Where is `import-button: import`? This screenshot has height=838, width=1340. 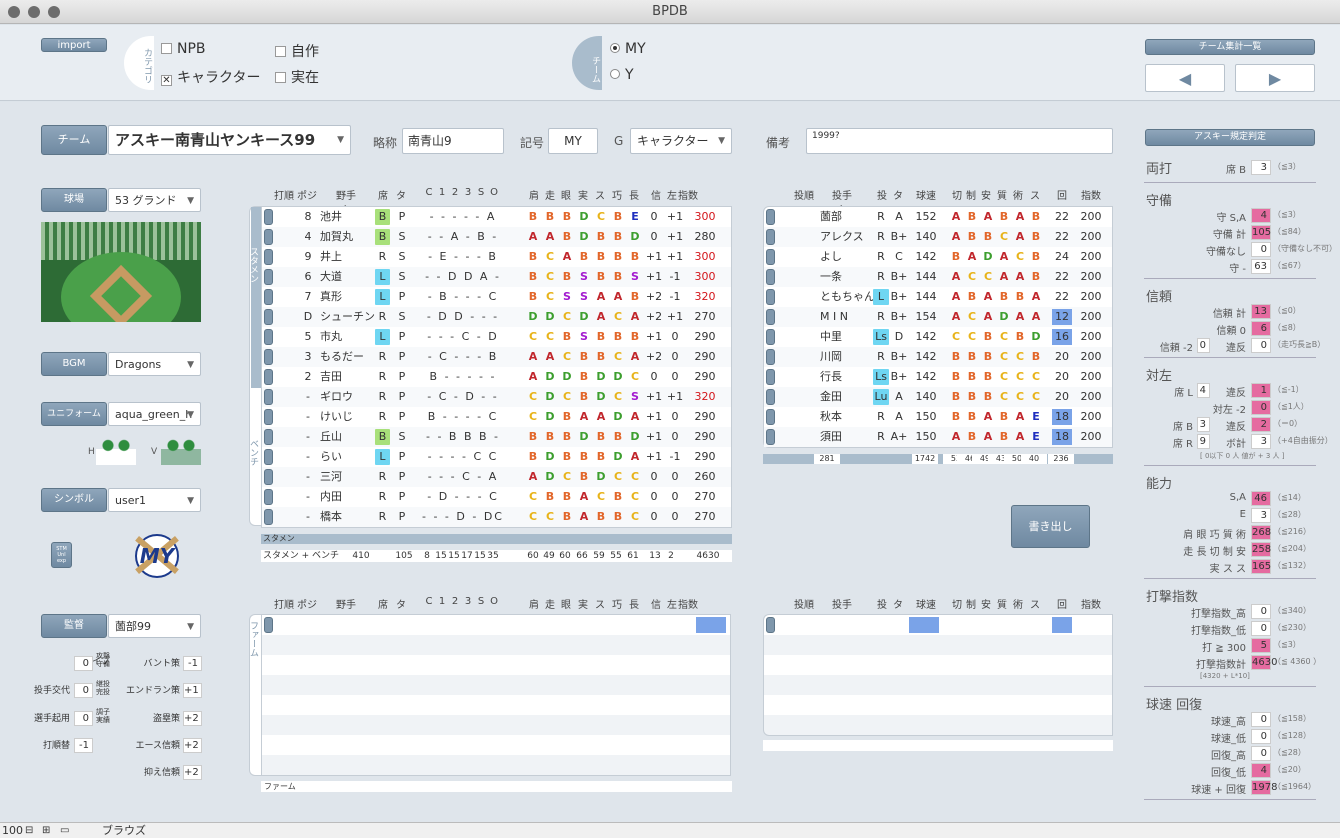 import-button: import is located at coordinates (74, 45).